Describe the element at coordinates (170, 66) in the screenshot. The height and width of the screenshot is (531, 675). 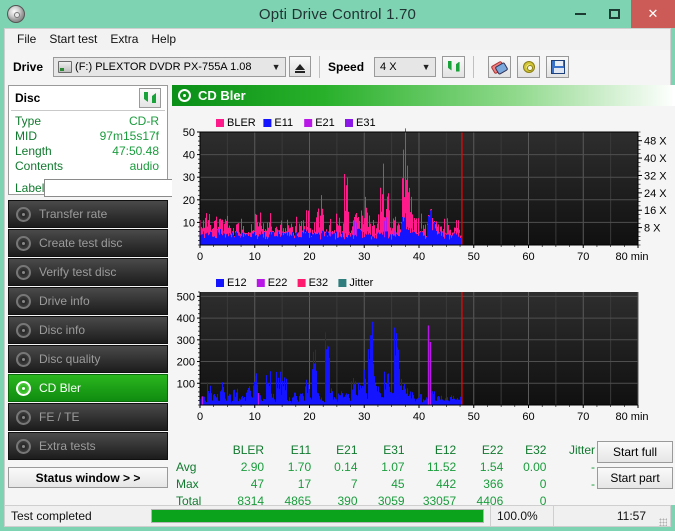
I see `drive-select: (F:) PLEXTOR DVDR PX-755A 1.08 ▼` at that location.